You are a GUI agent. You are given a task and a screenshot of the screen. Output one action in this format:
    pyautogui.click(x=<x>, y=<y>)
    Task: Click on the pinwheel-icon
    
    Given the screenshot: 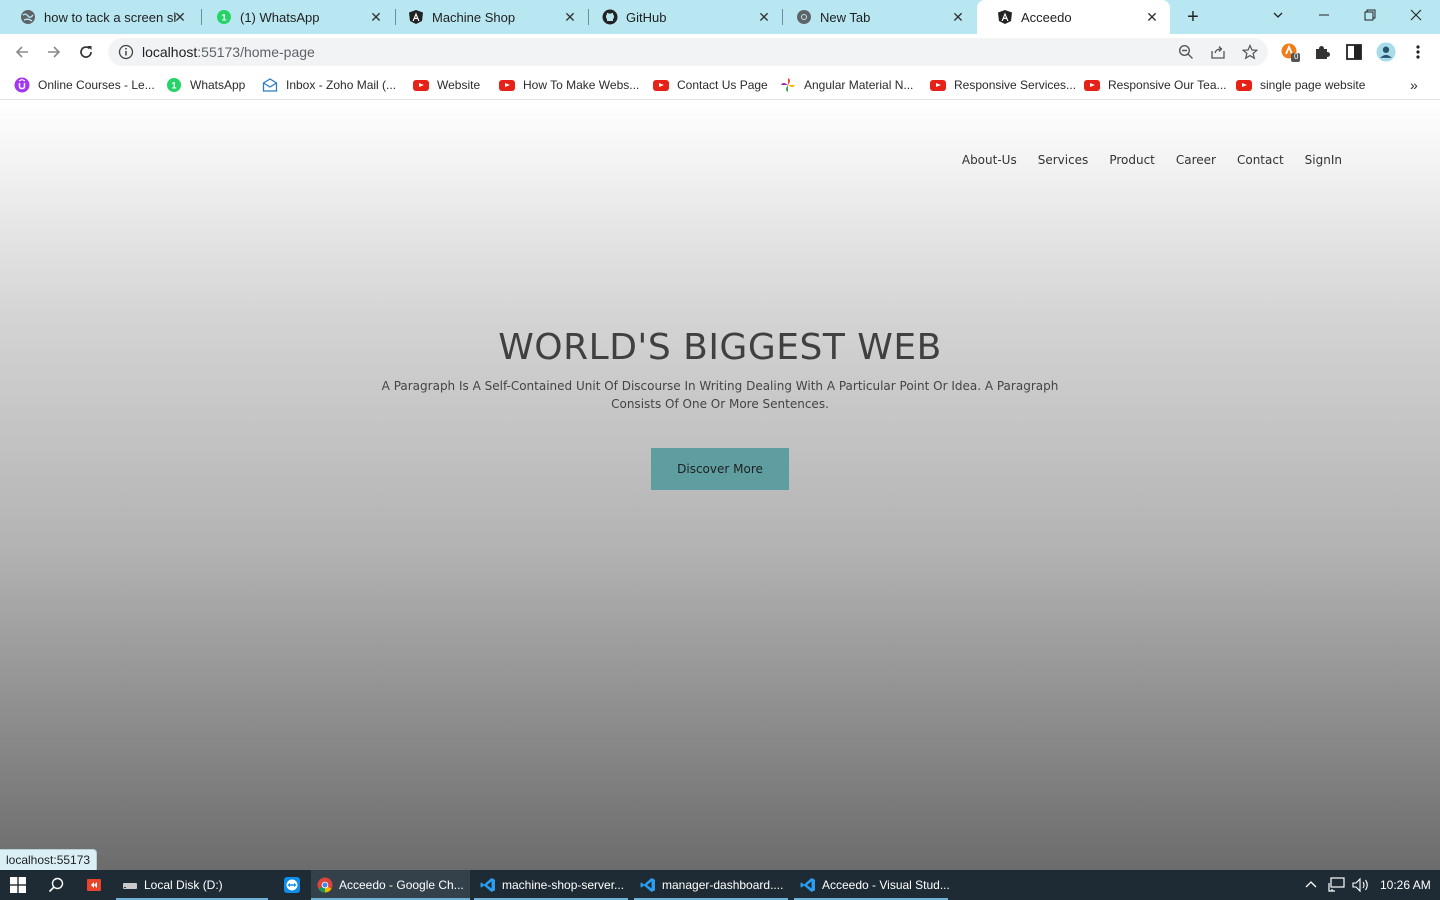 What is the action you would take?
    pyautogui.click(x=788, y=85)
    